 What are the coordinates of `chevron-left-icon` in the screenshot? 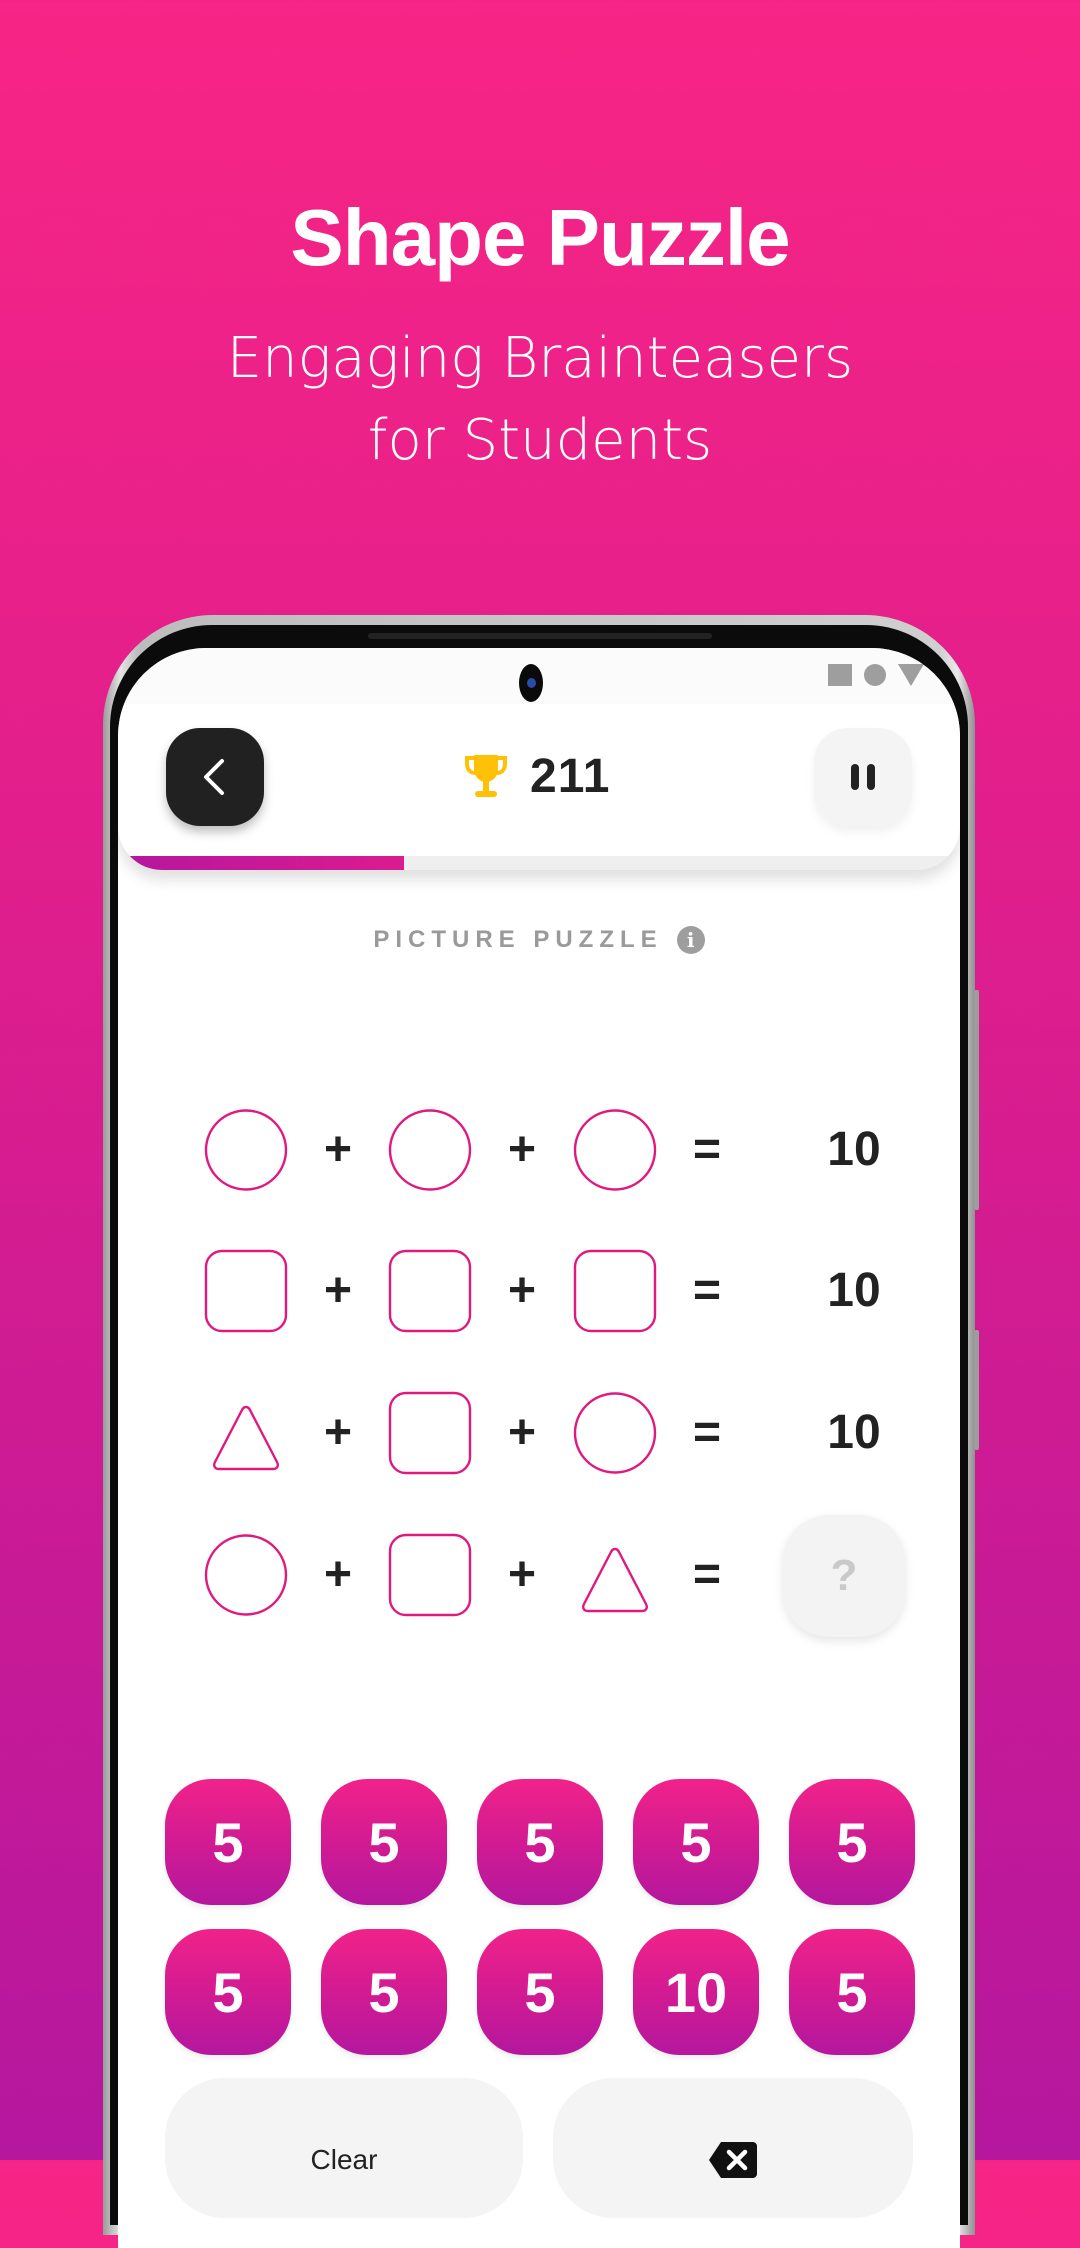 It's located at (214, 777).